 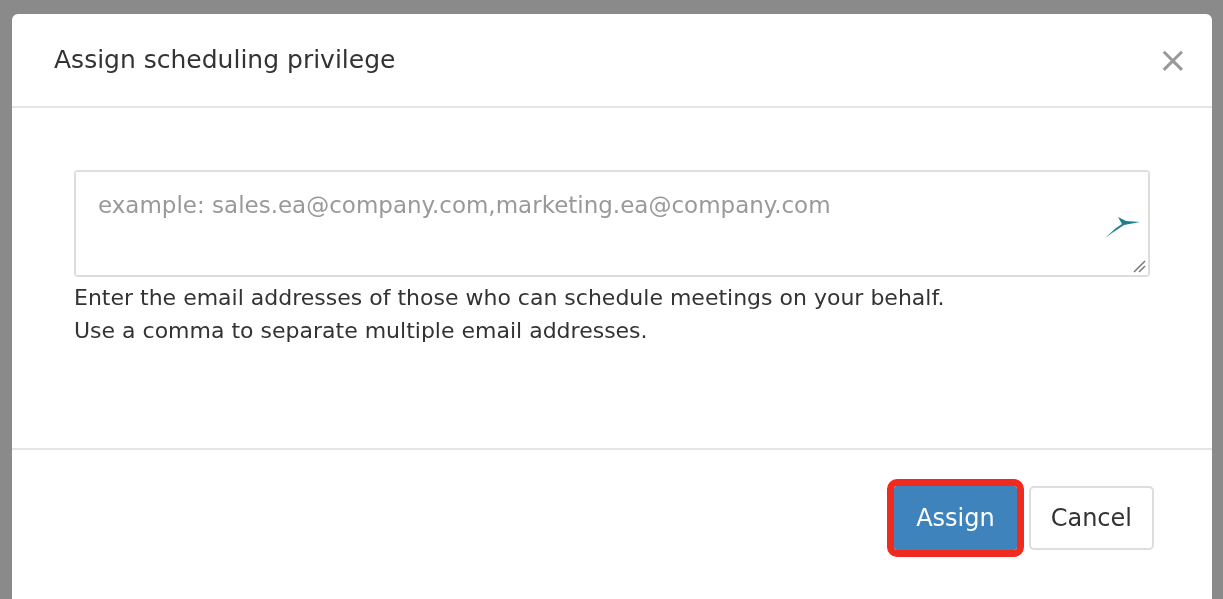 What do you see at coordinates (510, 298) in the screenshot?
I see `help-text: Enter the email addresses of those who can schedule meetings on your behalf.` at bounding box center [510, 298].